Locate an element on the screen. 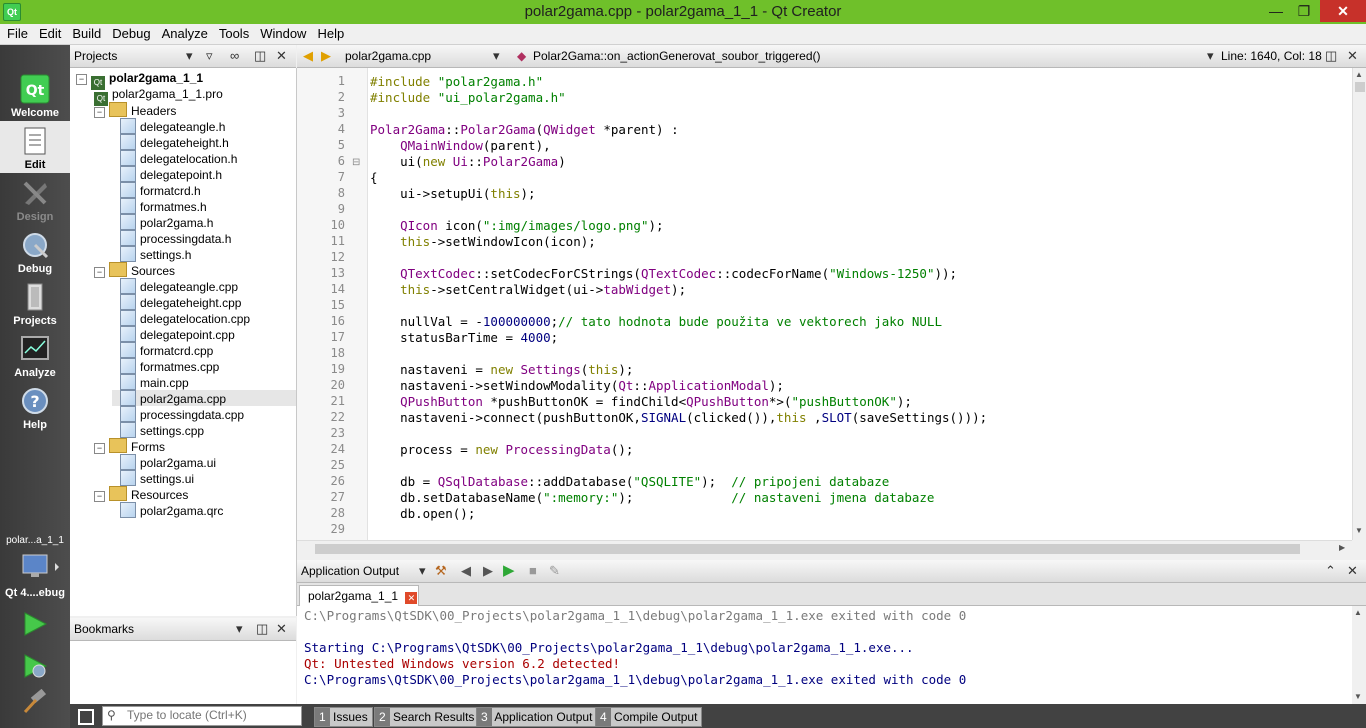  previous-item-icon: ◀ is located at coordinates (466, 571).